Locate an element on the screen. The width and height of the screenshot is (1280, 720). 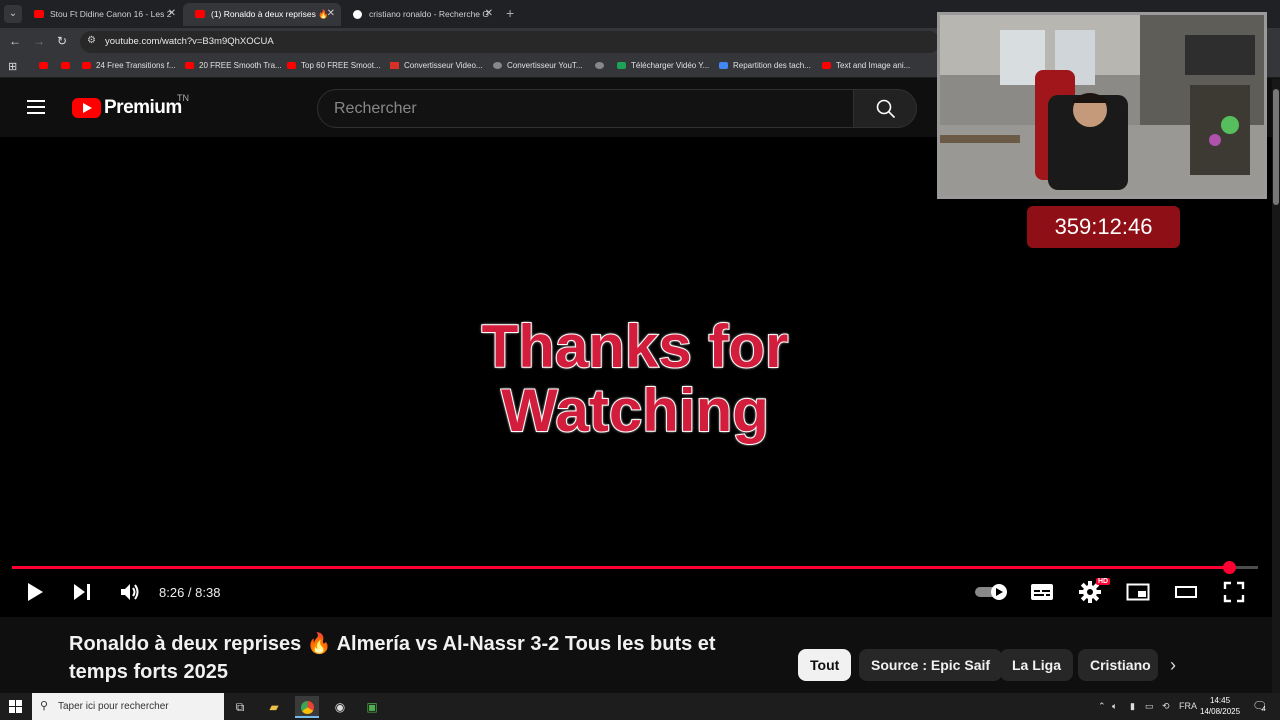
sync-icon: ⟲ is located at coordinates (1166, 706).